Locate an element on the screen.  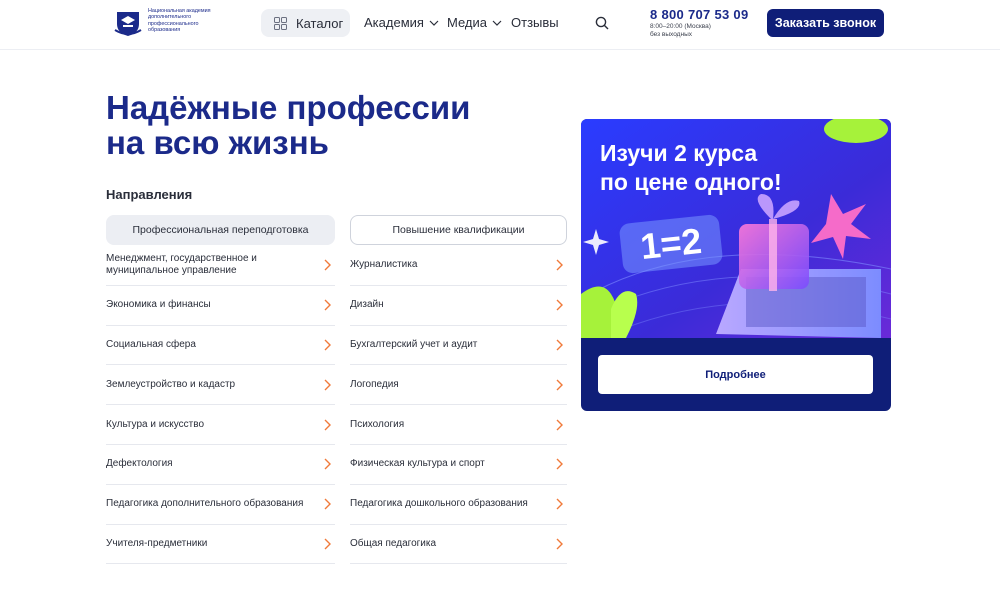
working-hours: 8:00–20:00 (Москва) без выходных is located at coordinates (680, 30).